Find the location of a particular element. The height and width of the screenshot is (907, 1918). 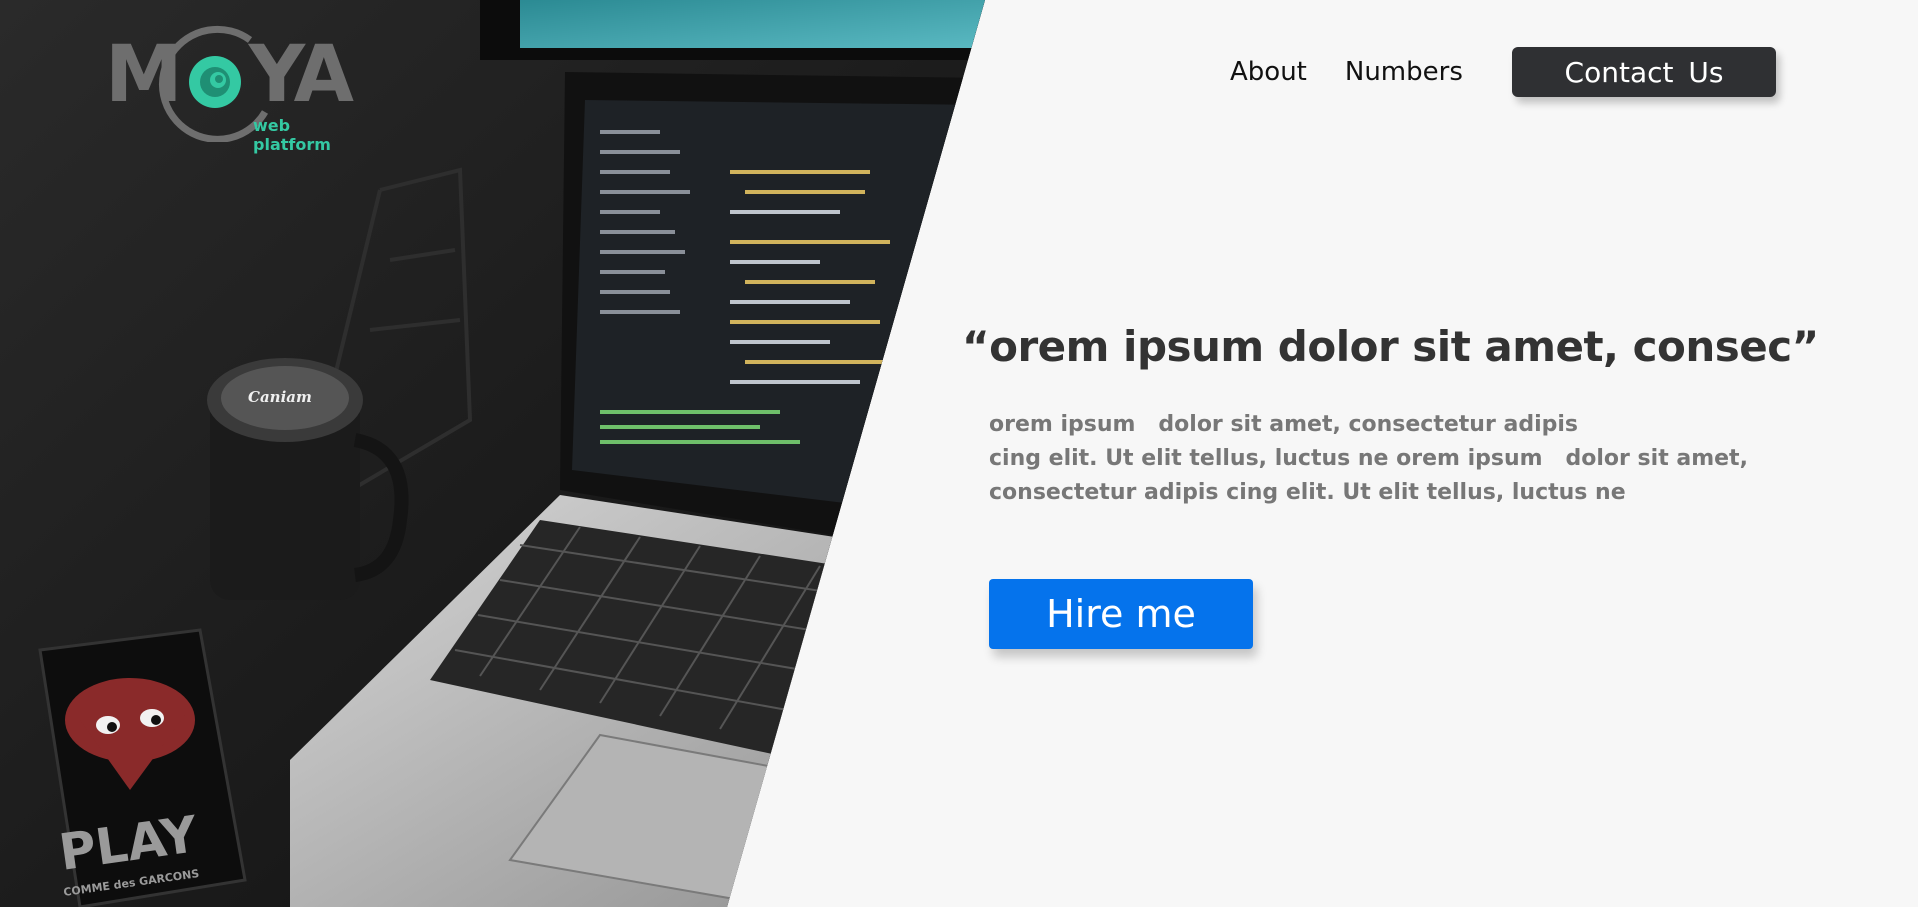

logo-subtitle: web platform is located at coordinates (292, 135).